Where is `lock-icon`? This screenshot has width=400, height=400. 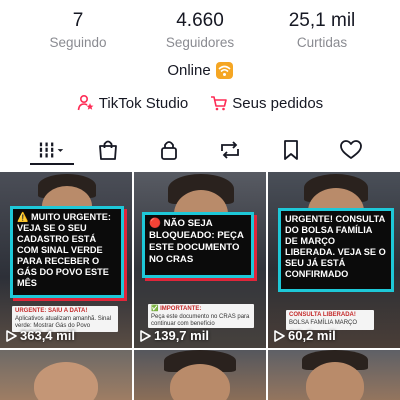
lock-icon is located at coordinates (169, 150).